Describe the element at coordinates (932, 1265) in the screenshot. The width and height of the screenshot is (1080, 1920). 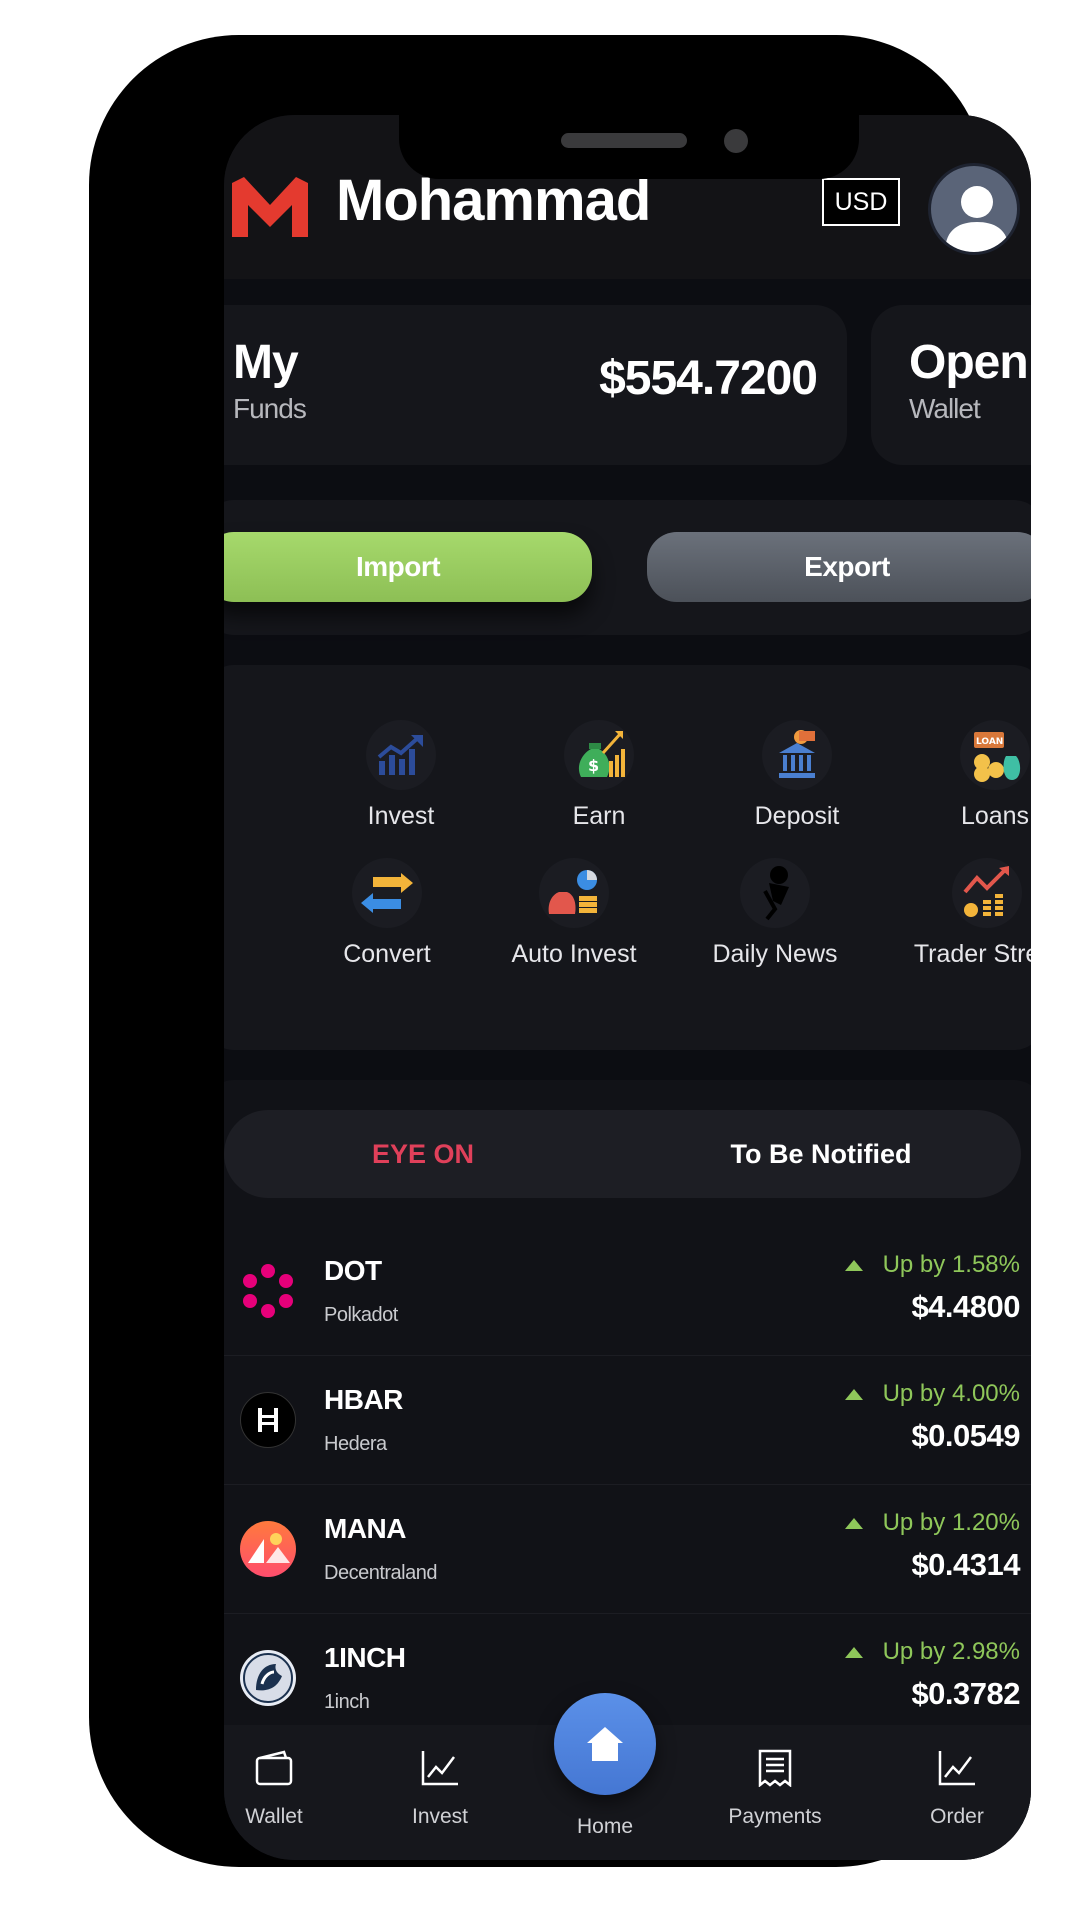
I see `coin-change: Up by 1.58%` at that location.